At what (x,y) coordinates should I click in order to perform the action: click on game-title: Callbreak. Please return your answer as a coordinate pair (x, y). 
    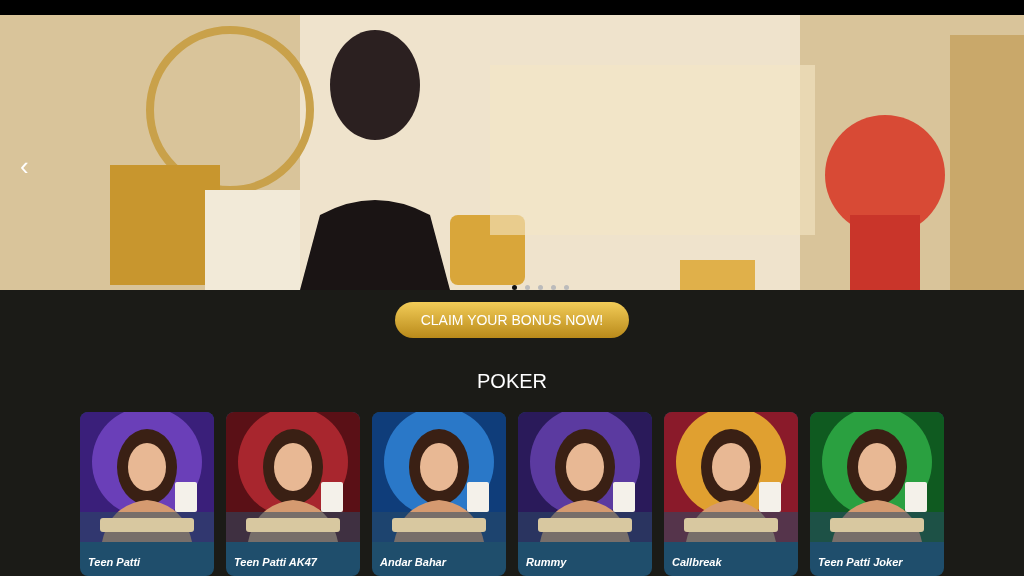
    Looking at the image, I should click on (697, 562).